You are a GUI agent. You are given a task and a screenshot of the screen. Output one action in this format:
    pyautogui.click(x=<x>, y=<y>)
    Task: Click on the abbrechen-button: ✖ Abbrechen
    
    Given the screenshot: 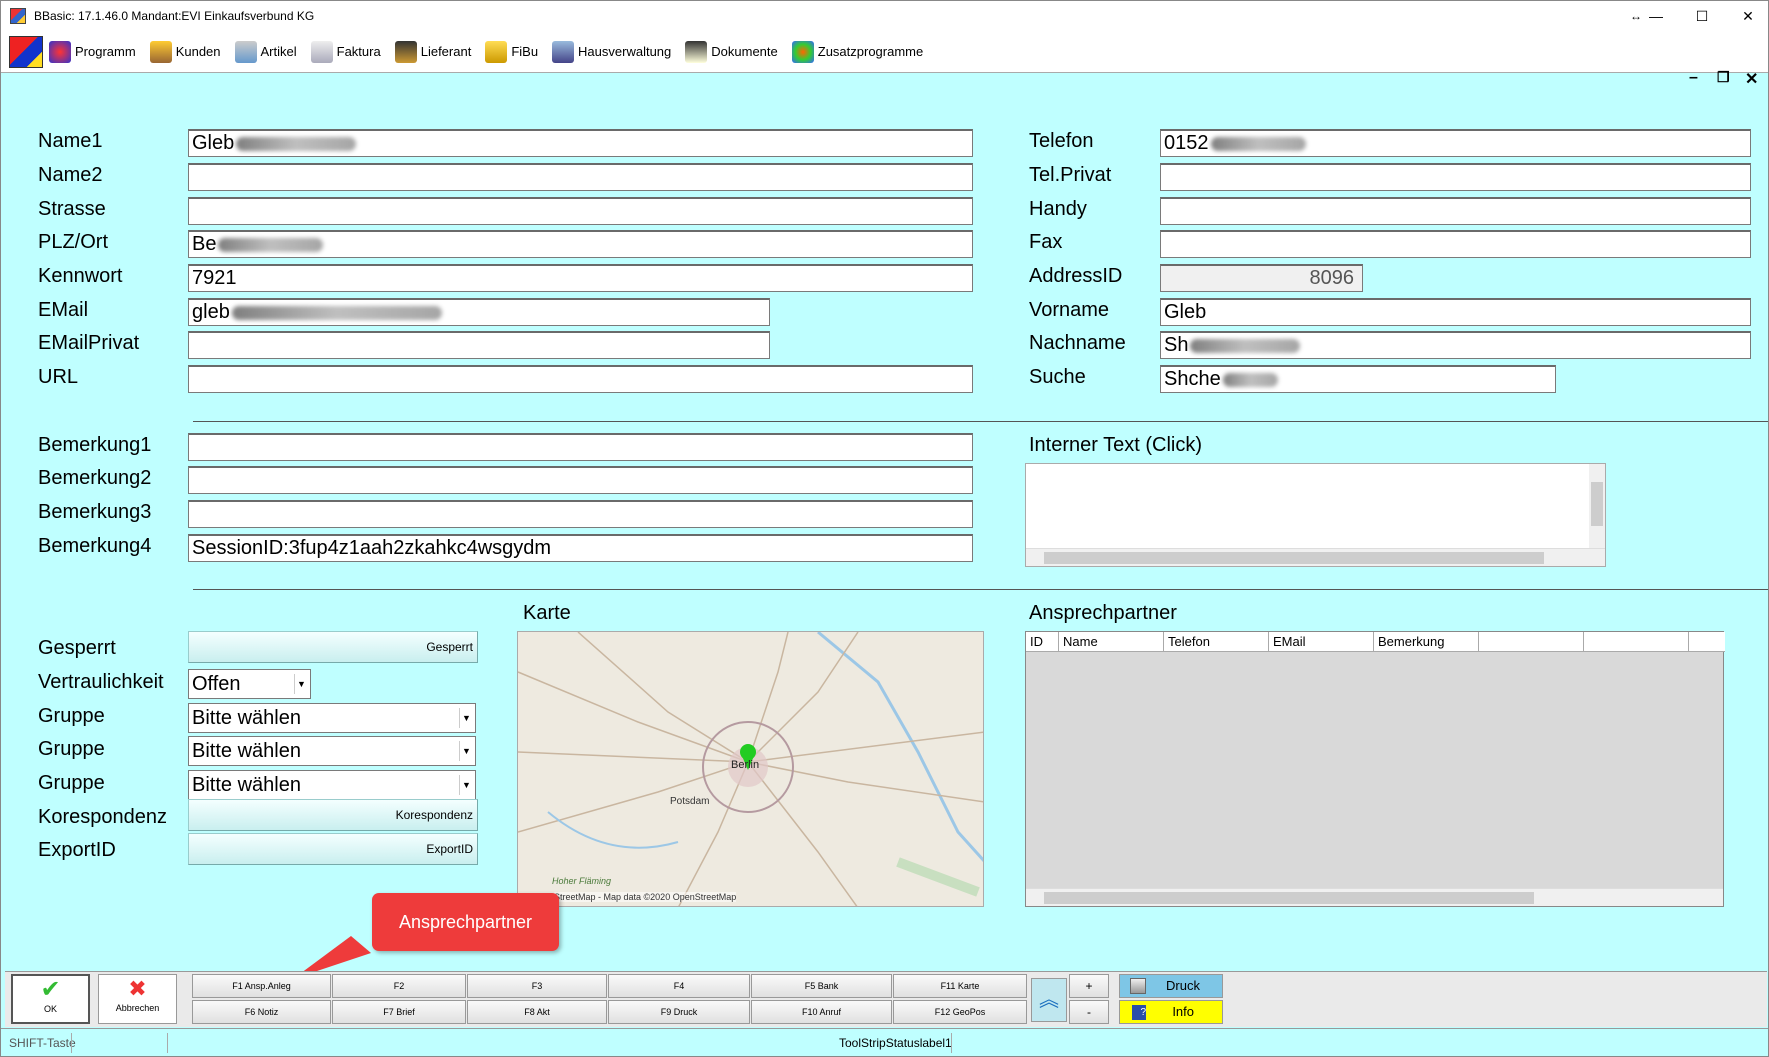 What is the action you would take?
    pyautogui.click(x=137, y=999)
    